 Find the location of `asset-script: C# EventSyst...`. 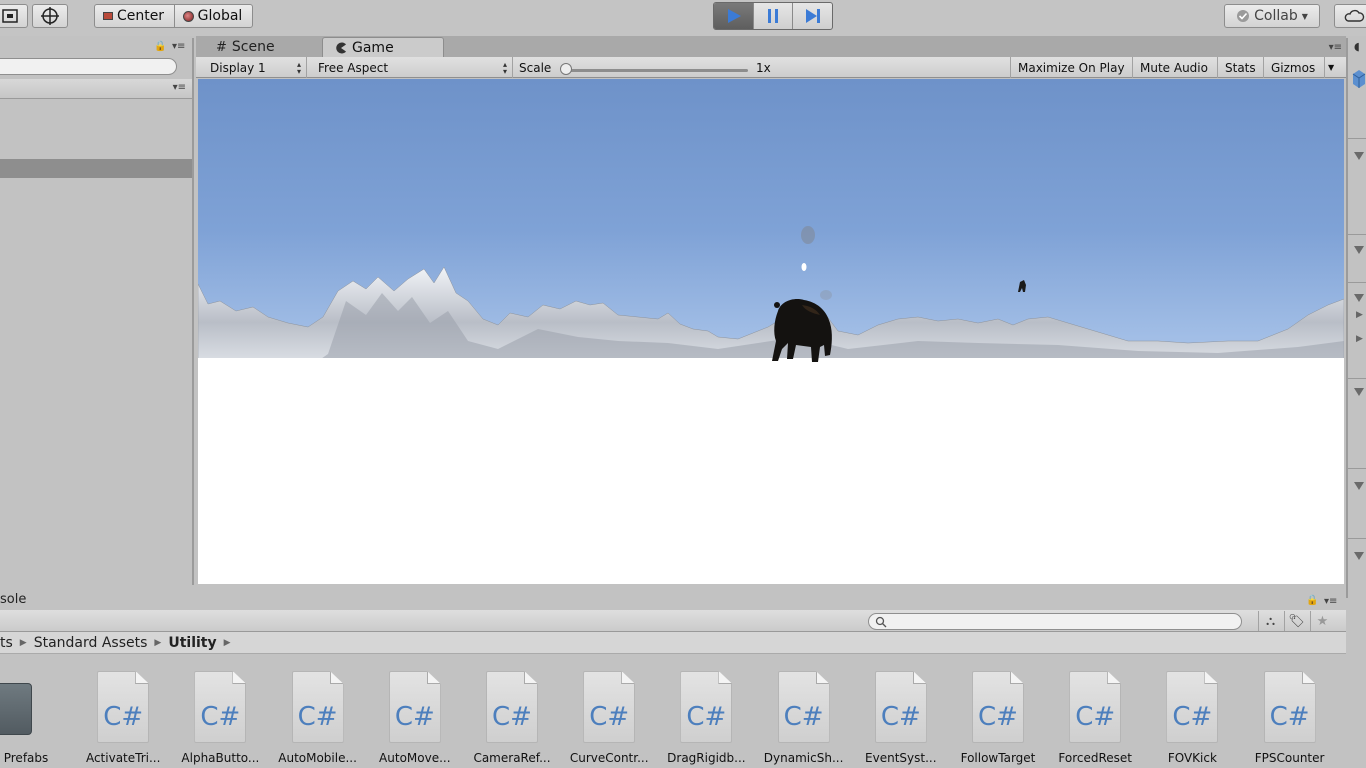

asset-script: C# EventSyst... is located at coordinates (896, 719).